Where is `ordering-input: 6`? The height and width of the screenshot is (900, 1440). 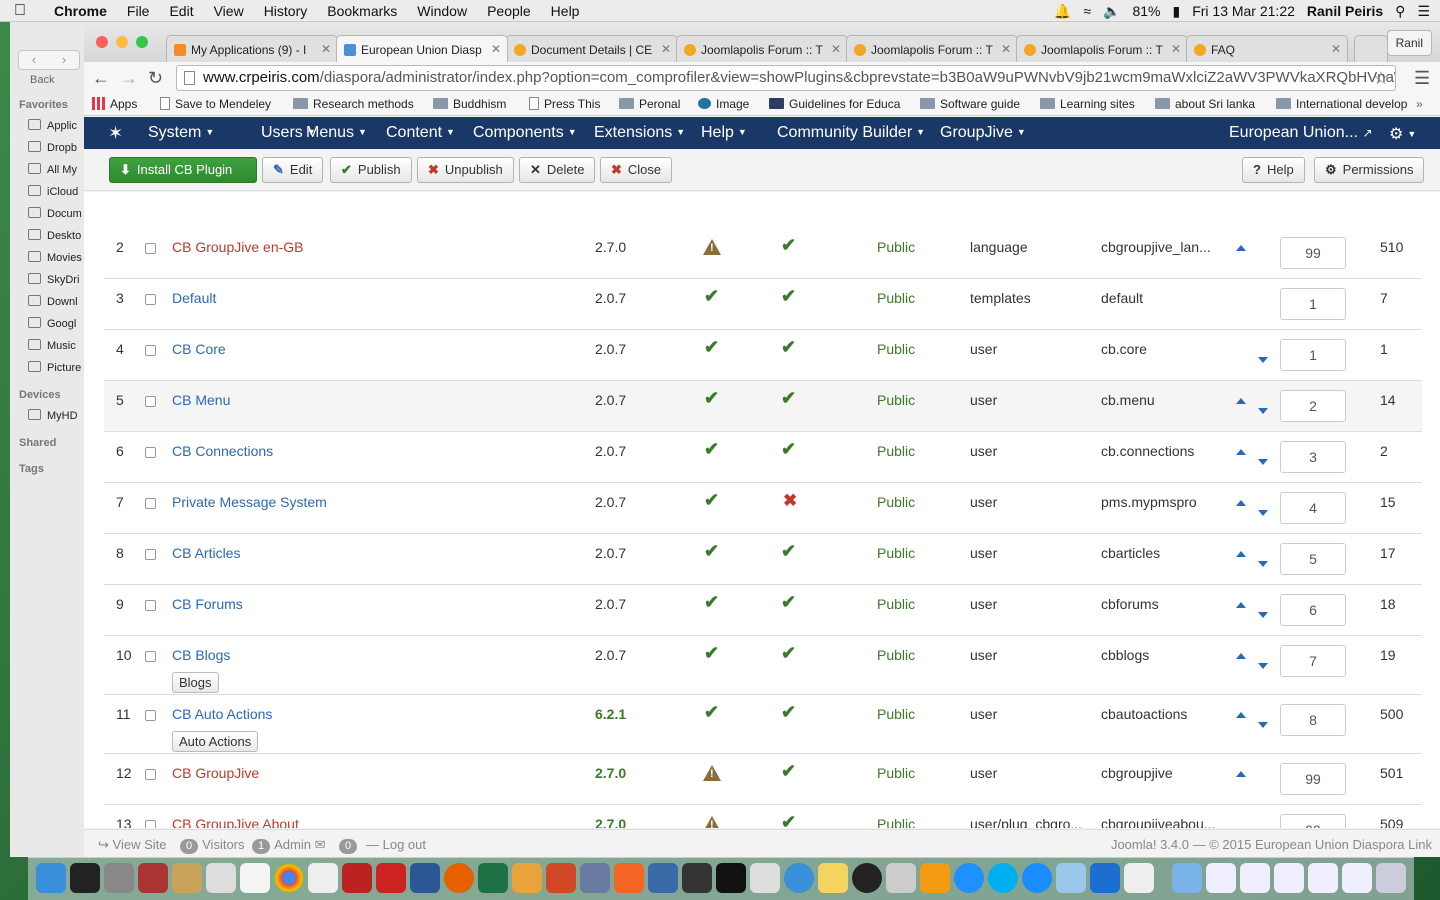
ordering-input: 6 is located at coordinates (1313, 610).